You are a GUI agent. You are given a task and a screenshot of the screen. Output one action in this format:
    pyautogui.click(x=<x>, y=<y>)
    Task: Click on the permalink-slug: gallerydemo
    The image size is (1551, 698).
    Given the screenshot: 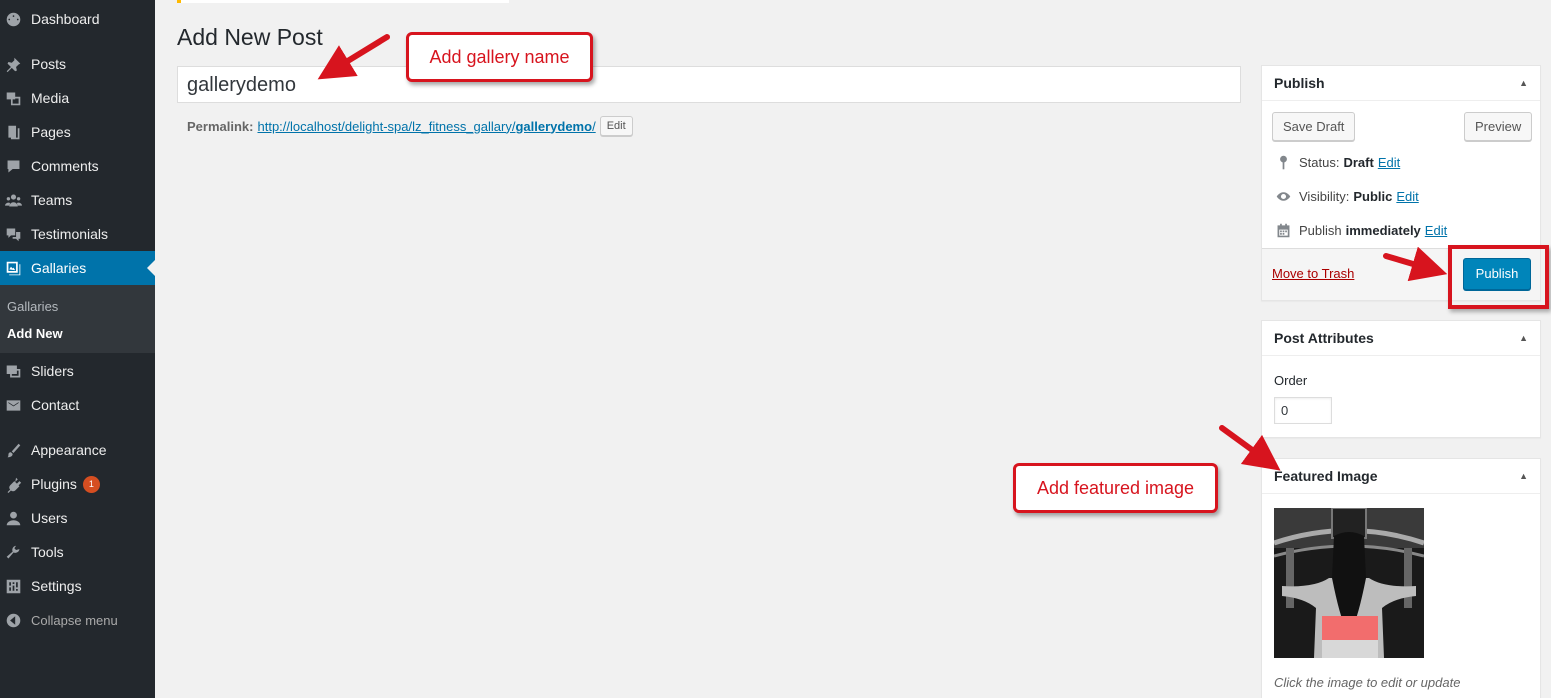 What is the action you would take?
    pyautogui.click(x=554, y=126)
    